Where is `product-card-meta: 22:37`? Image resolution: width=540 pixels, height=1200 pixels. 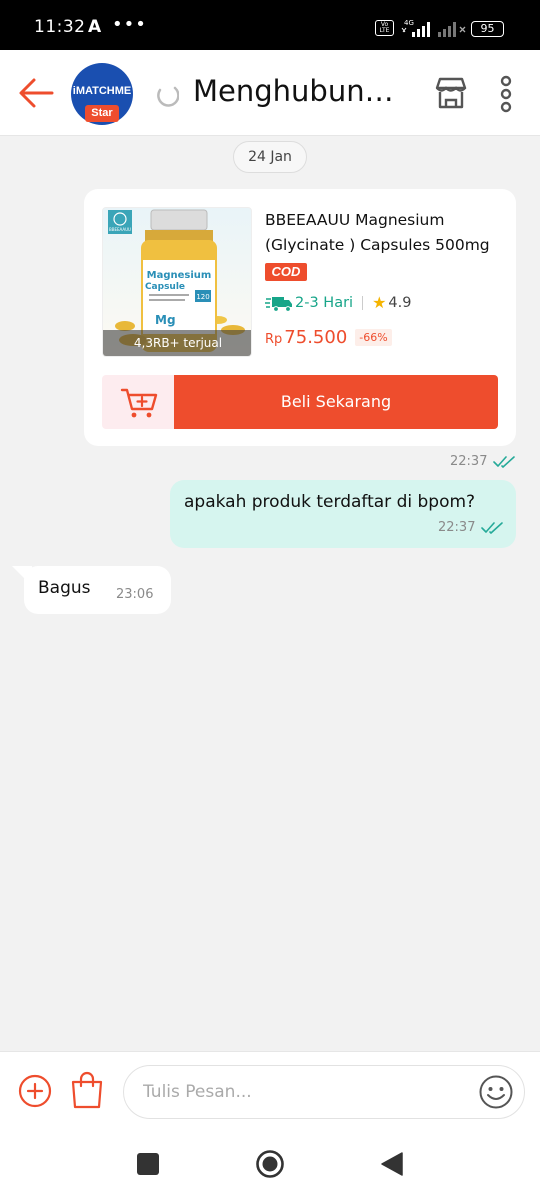 product-card-meta: 22:37 is located at coordinates (483, 461).